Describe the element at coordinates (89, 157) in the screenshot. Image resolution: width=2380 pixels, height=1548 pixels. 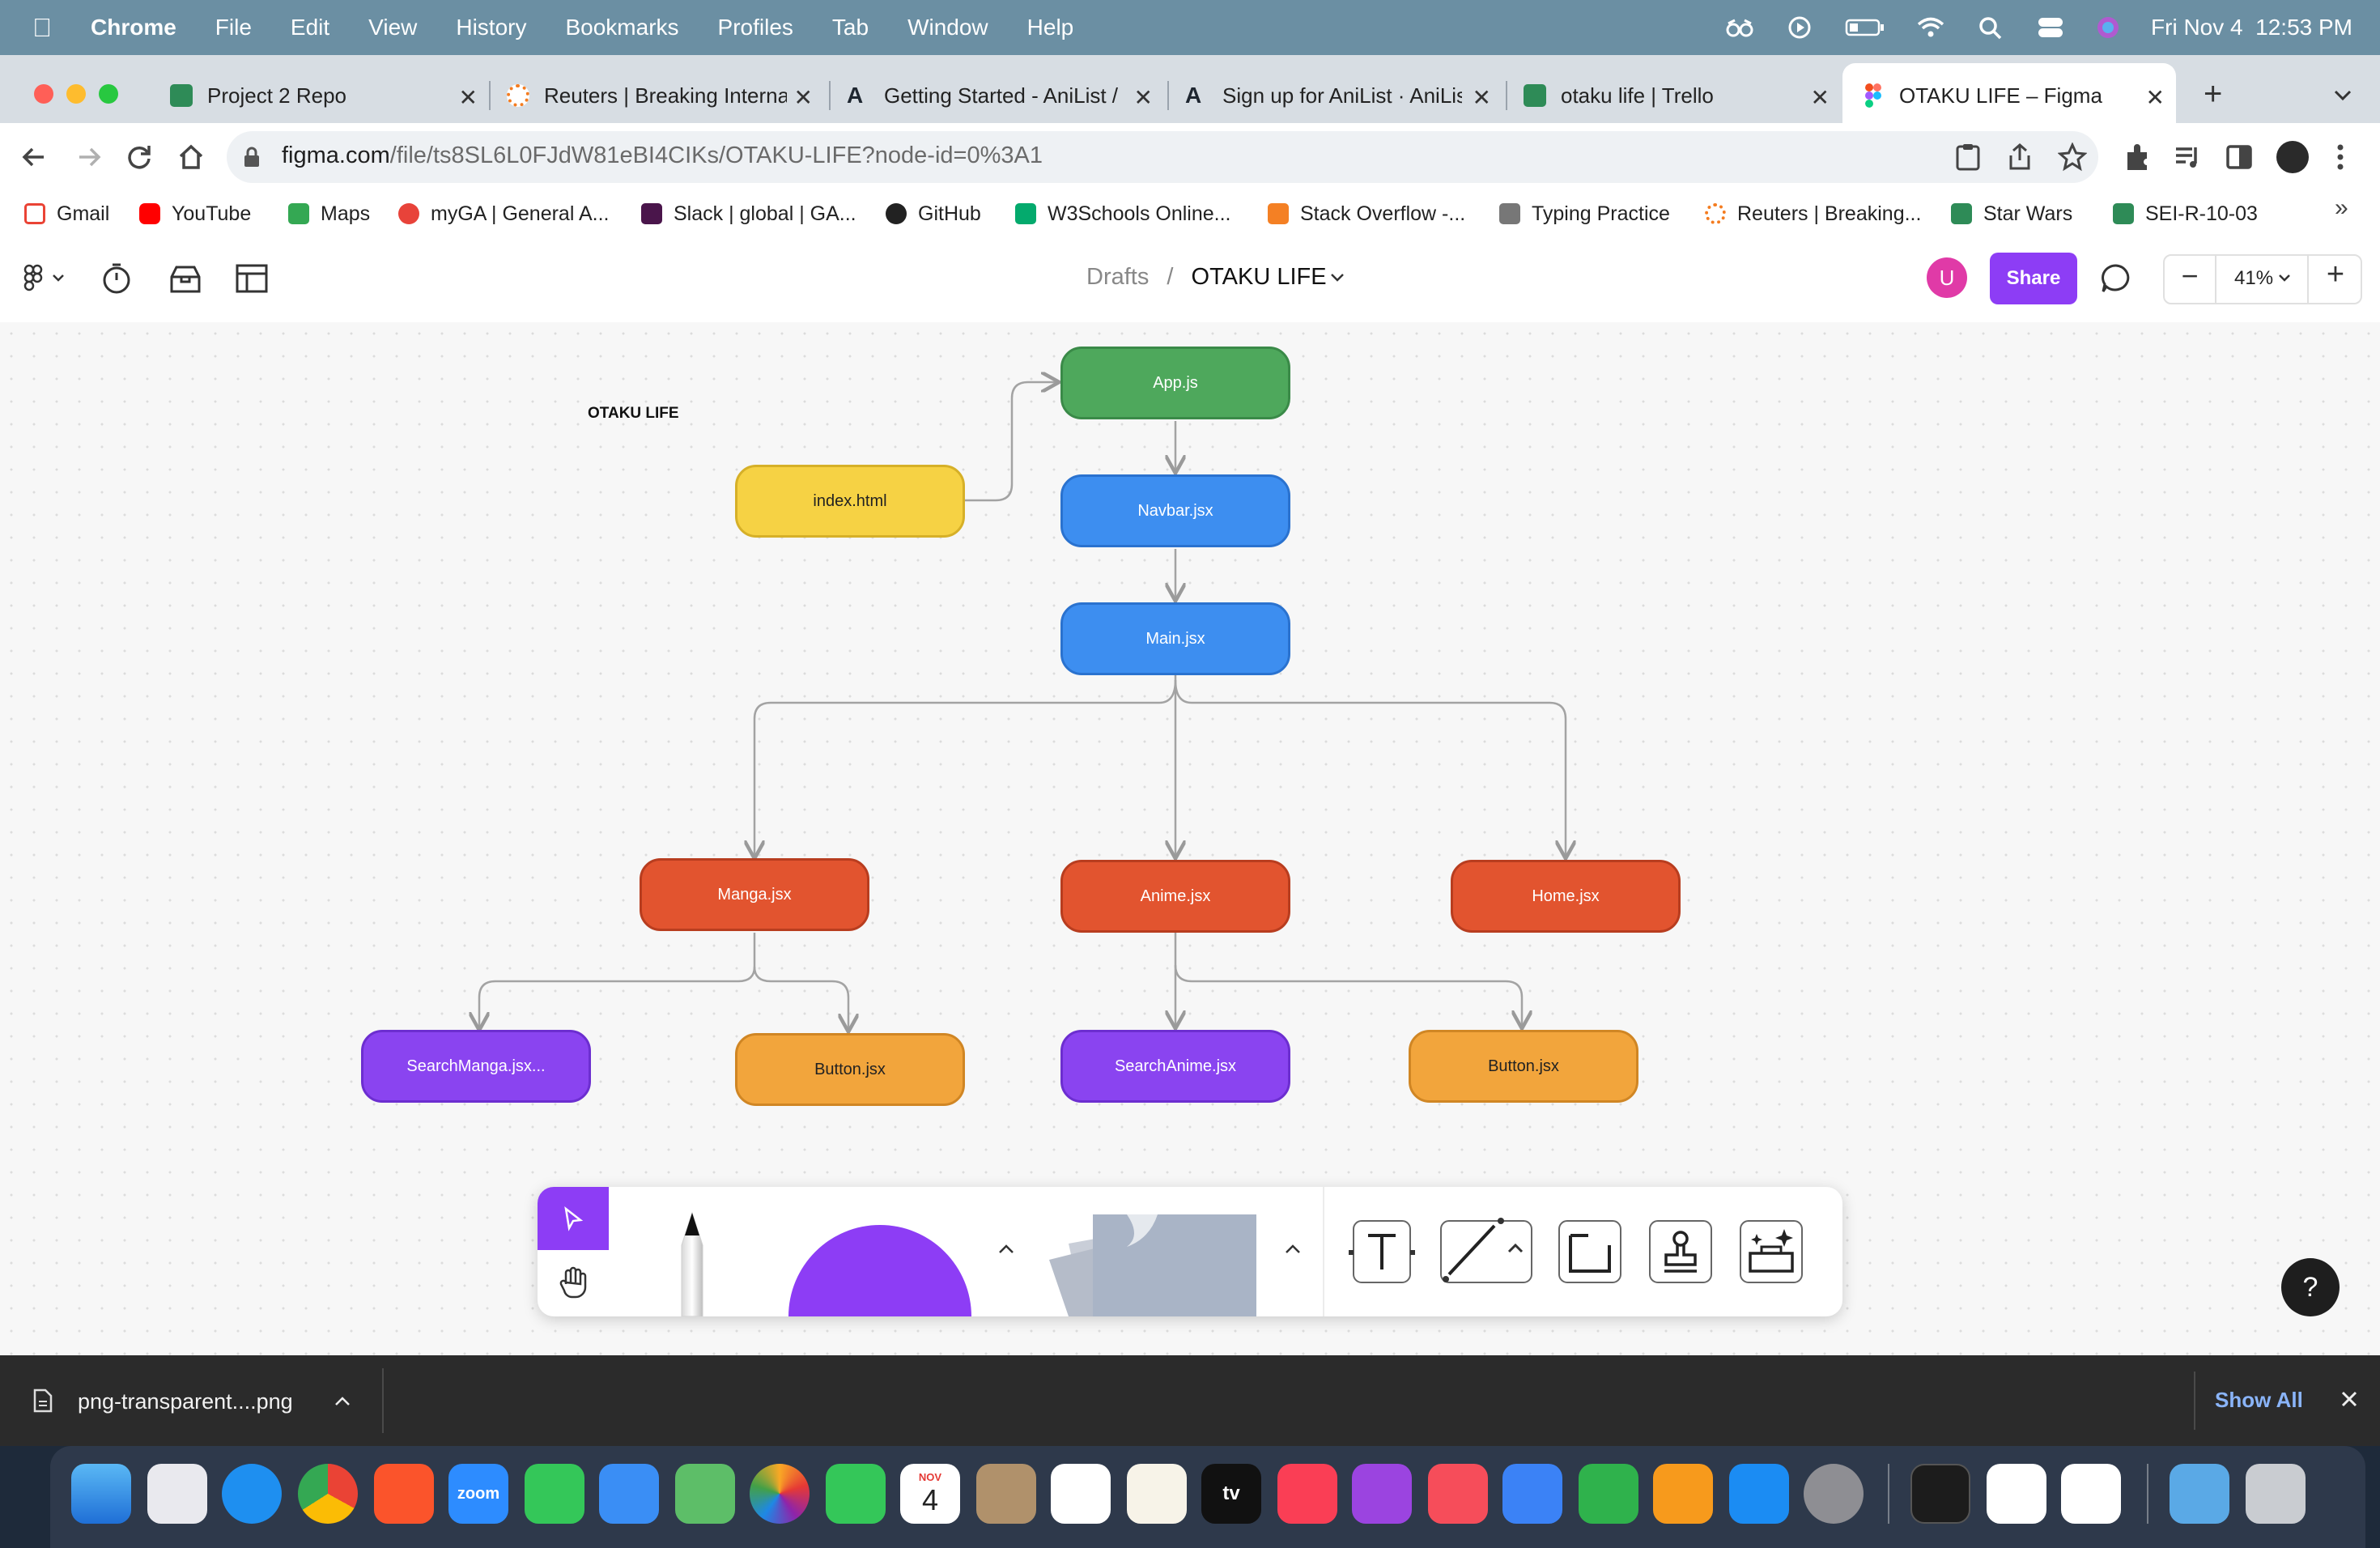
I see `forward-icon` at that location.